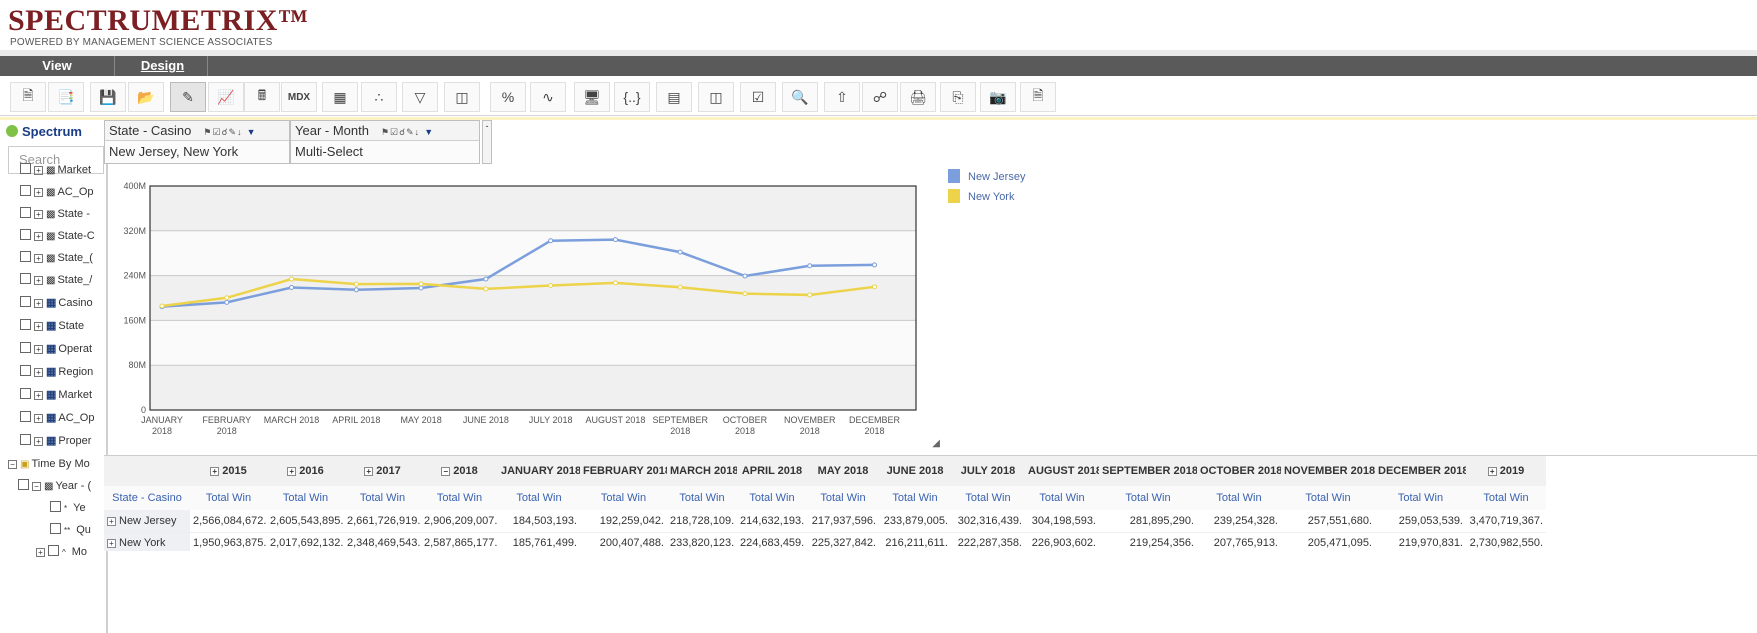 This screenshot has height=633, width=1757. I want to click on layer-filter-icon: ◫, so click(462, 97).